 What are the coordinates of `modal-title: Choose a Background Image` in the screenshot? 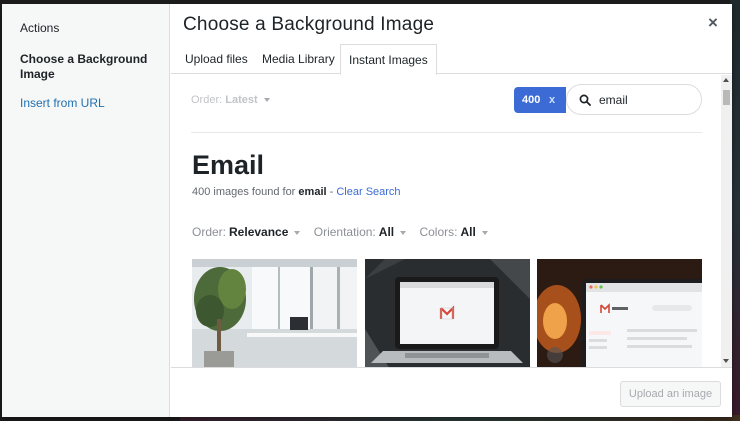 It's located at (309, 24).